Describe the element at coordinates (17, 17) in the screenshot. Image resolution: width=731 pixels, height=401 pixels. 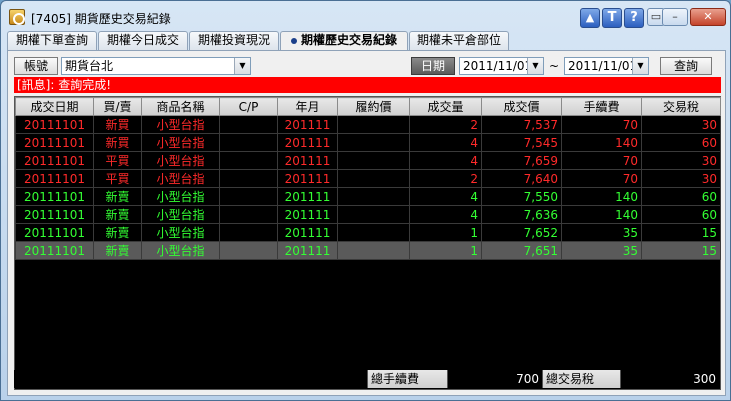
I see `app-icon` at that location.